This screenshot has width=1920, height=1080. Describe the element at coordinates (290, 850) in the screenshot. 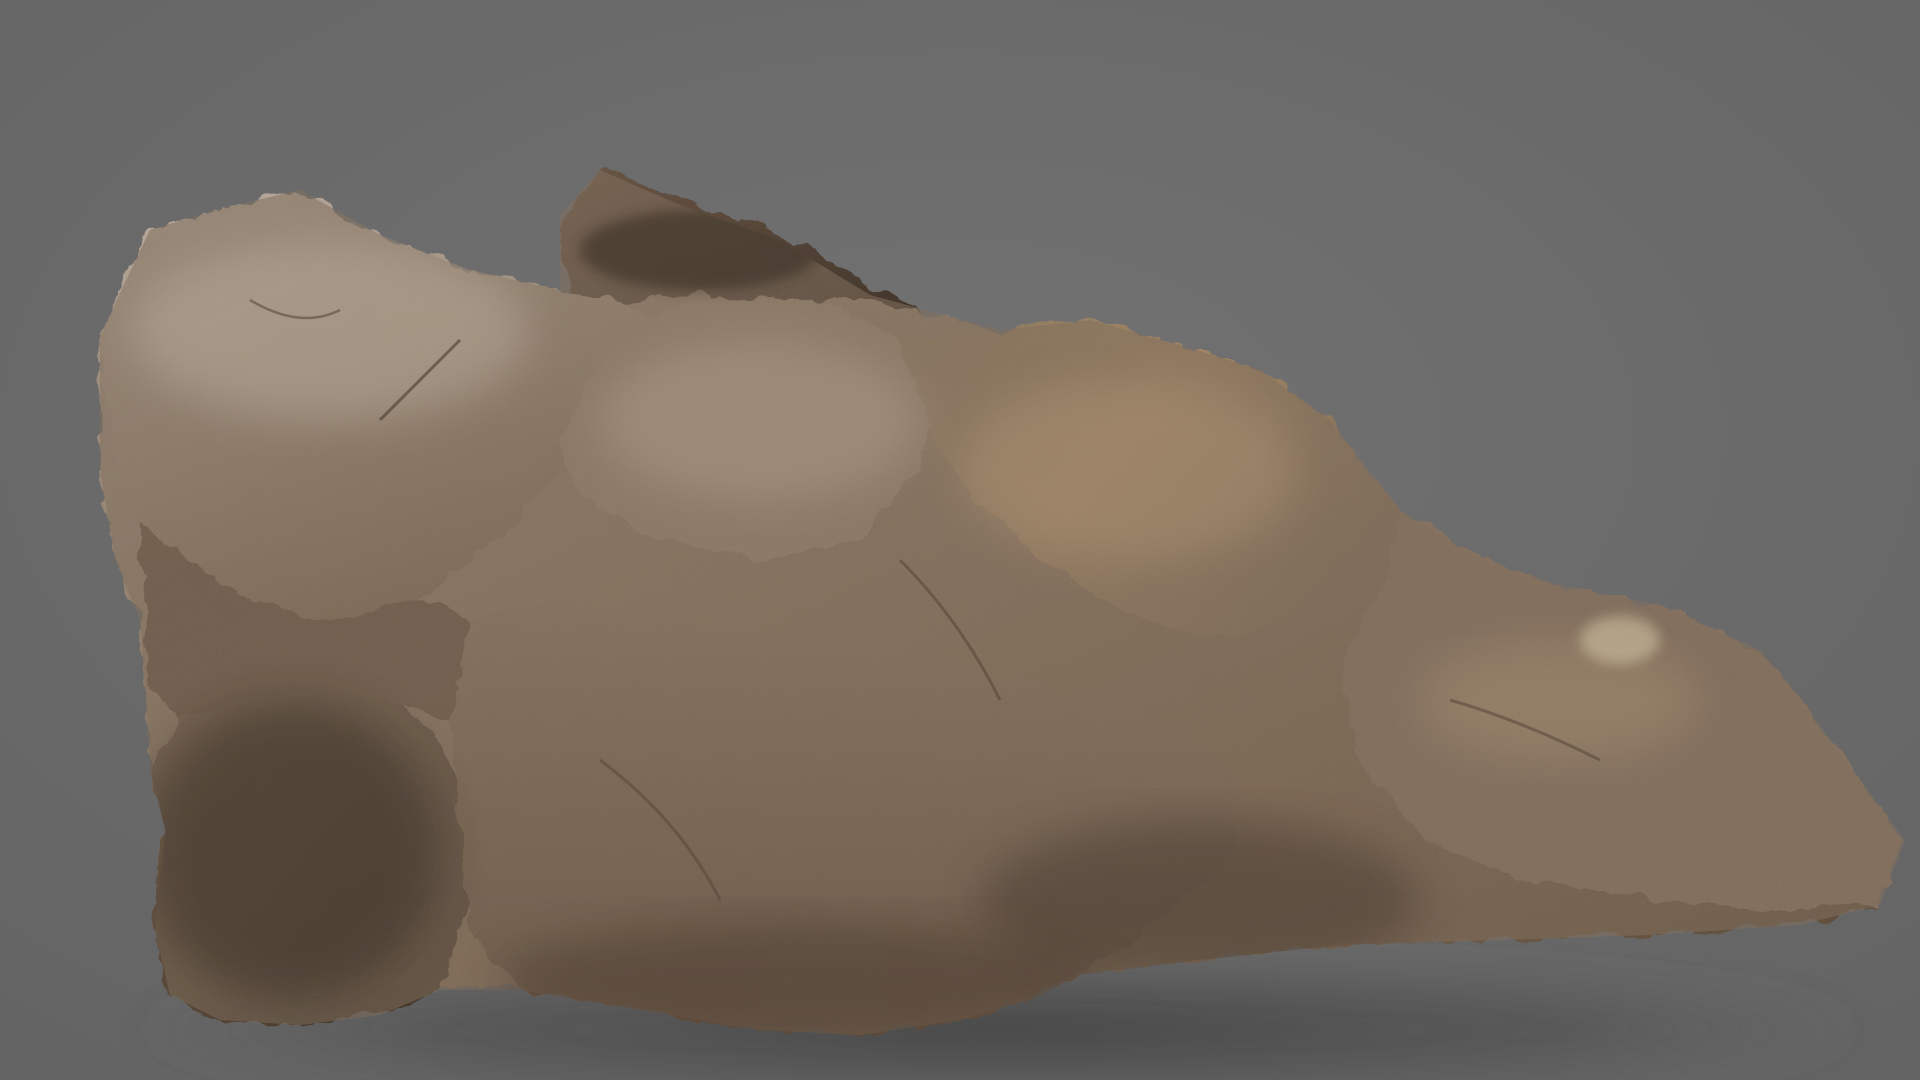

I see `shadow-left-chunk` at that location.